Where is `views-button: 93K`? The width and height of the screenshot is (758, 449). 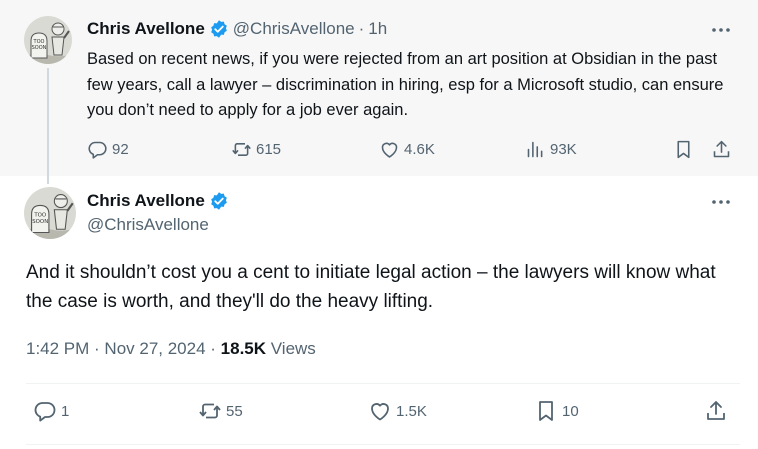 views-button: 93K is located at coordinates (551, 149).